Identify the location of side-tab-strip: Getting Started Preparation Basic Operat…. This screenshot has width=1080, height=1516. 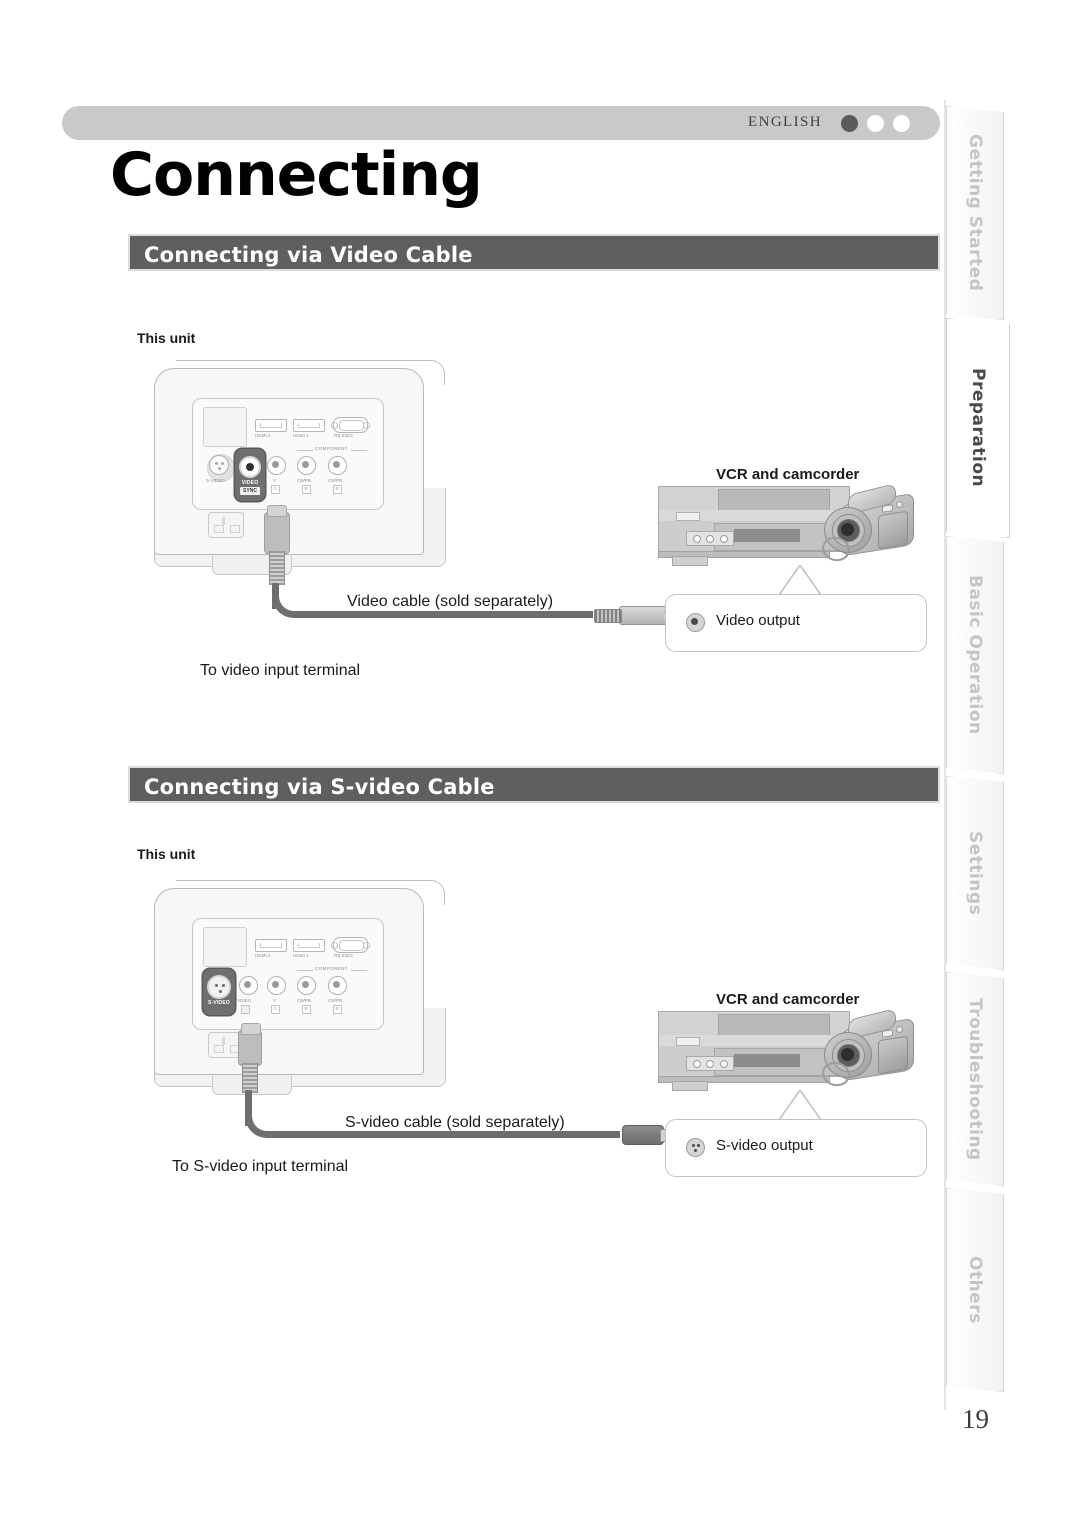
(976, 746).